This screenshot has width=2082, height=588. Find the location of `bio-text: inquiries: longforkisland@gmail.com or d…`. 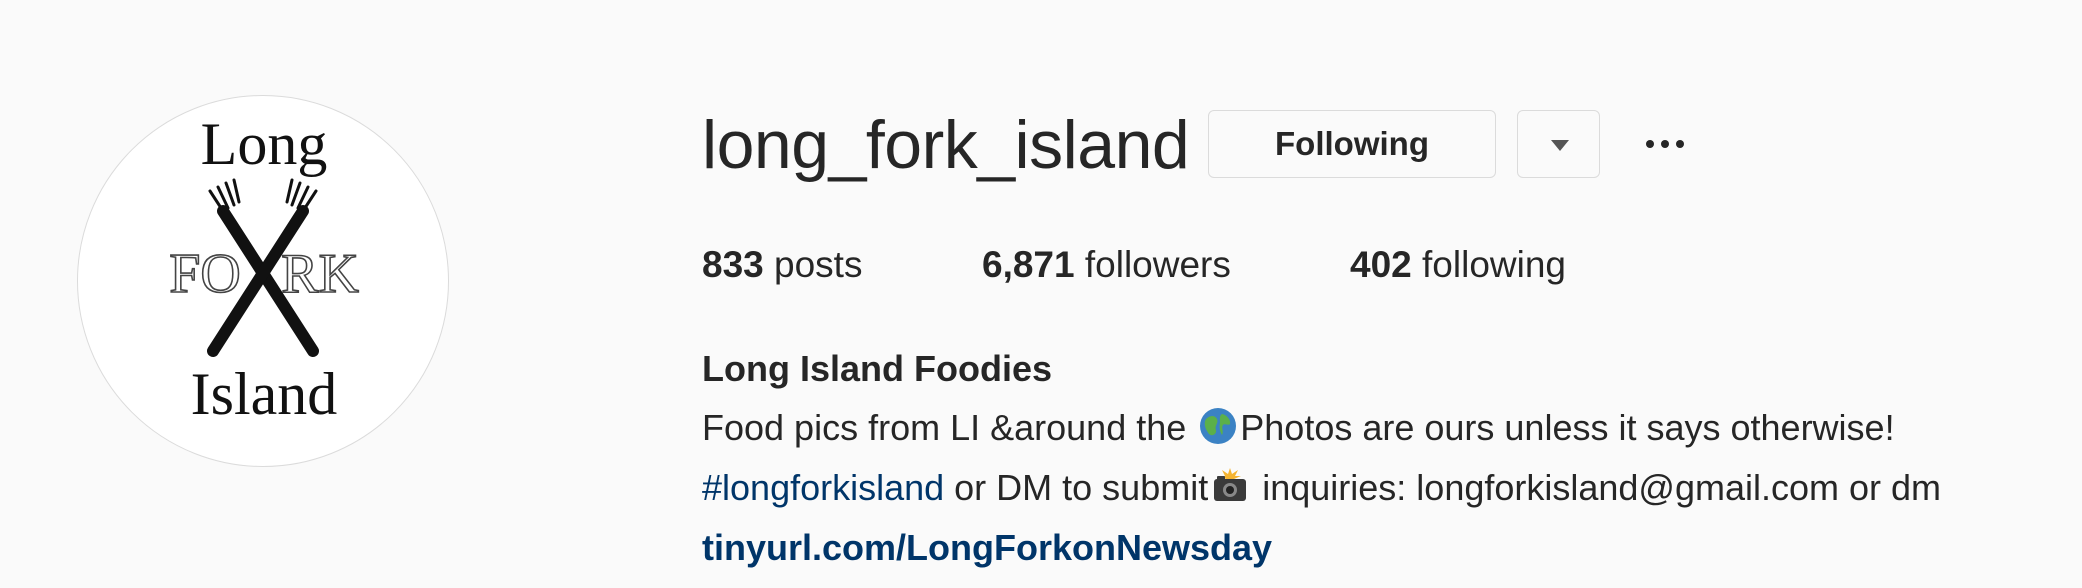

bio-text: inquiries: longforkisland@gmail.com or d… is located at coordinates (1597, 487).